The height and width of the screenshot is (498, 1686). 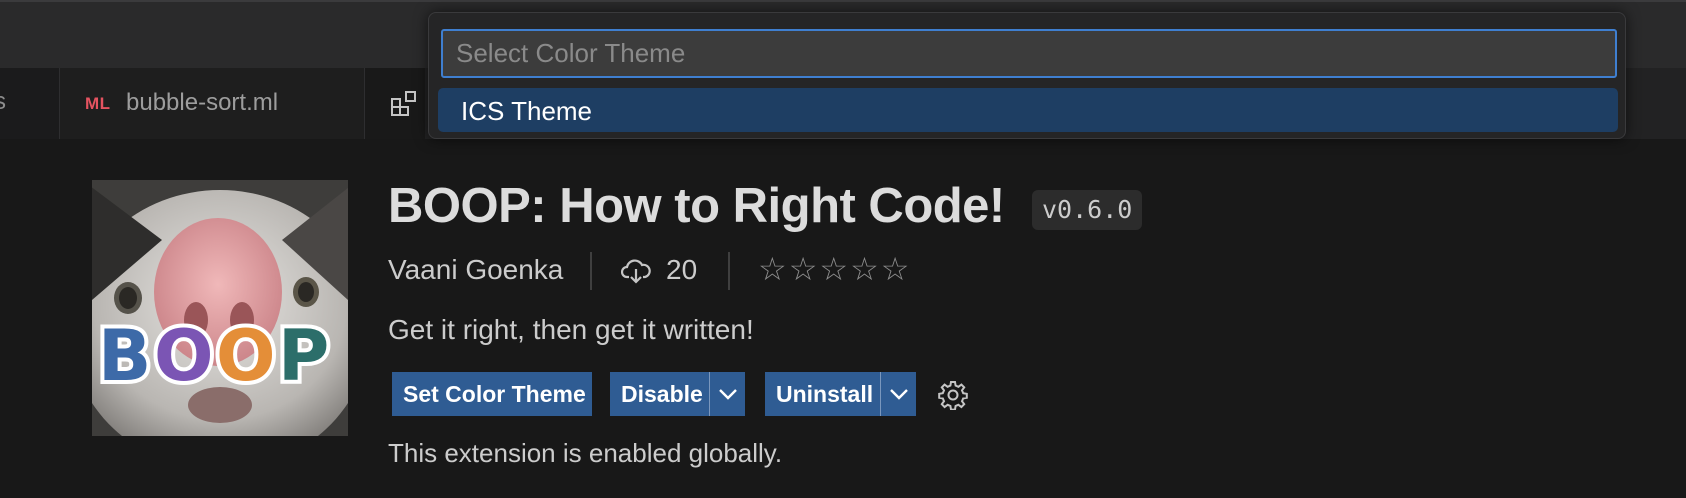 What do you see at coordinates (202, 102) in the screenshot?
I see `tab-label: bubble-sort.ml` at bounding box center [202, 102].